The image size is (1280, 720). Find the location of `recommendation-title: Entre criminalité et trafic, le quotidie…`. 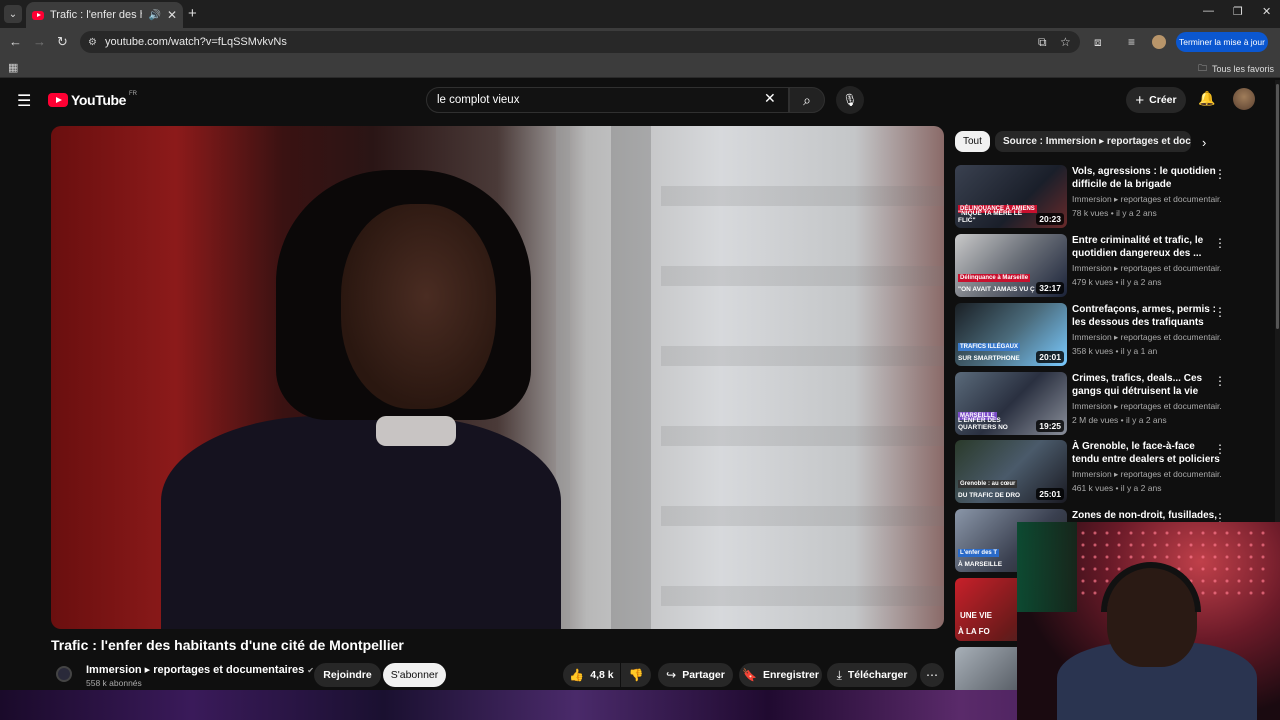

recommendation-title: Entre criminalité et trafic, le quotidie… is located at coordinates (1147, 247).